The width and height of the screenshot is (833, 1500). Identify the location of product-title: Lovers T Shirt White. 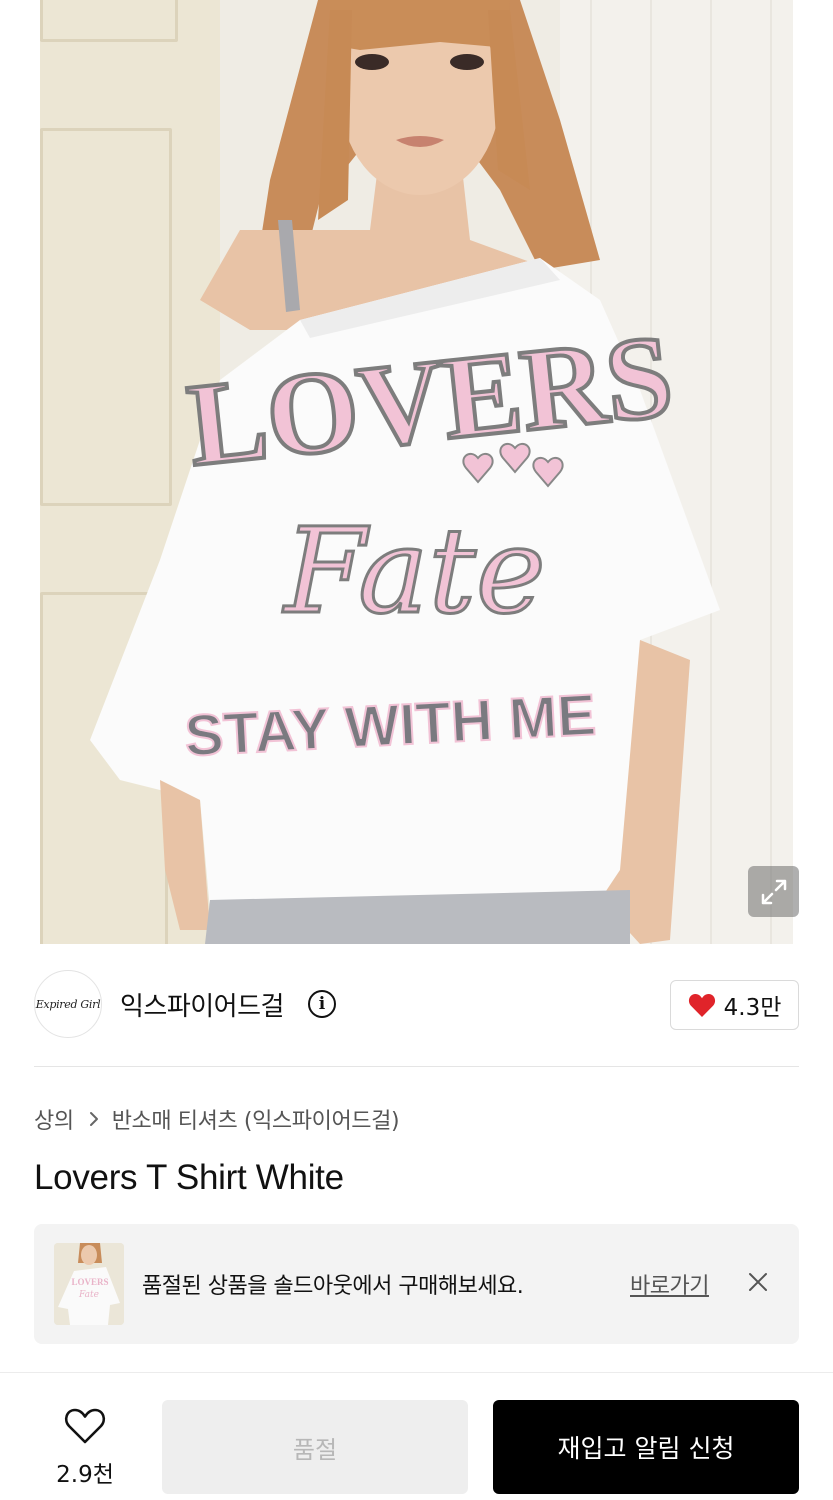
(189, 1177).